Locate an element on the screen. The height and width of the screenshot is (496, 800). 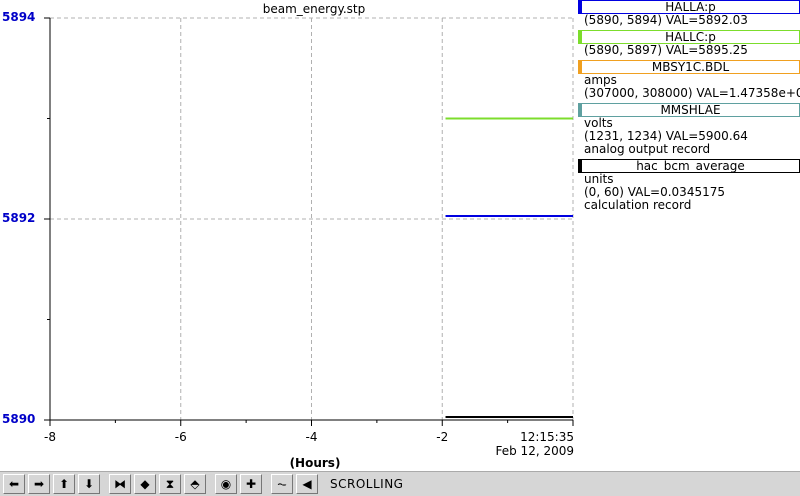
x-tick-label: -8 is located at coordinates (50, 437).